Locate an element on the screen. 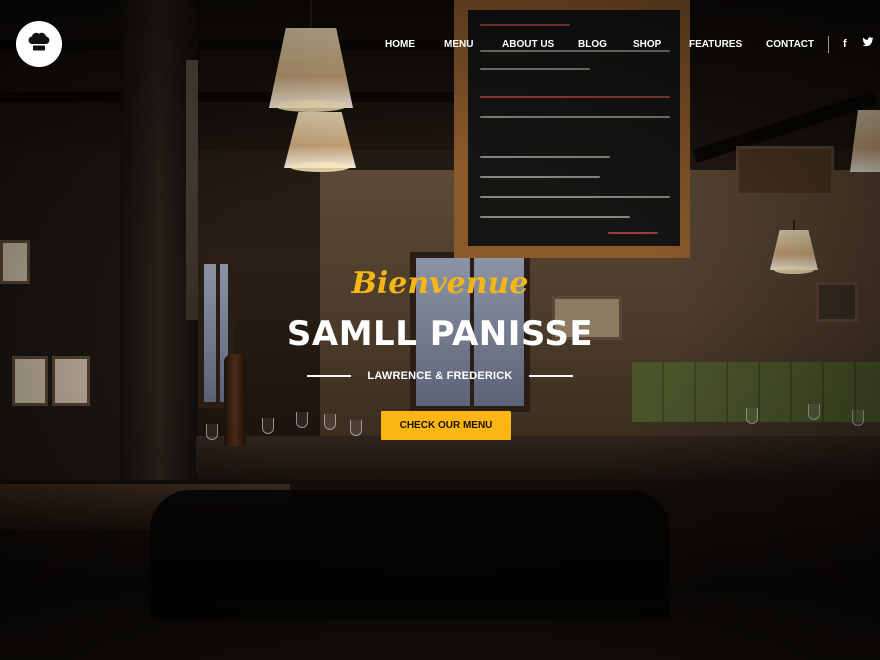  subtitle-right-line is located at coordinates (550, 376).